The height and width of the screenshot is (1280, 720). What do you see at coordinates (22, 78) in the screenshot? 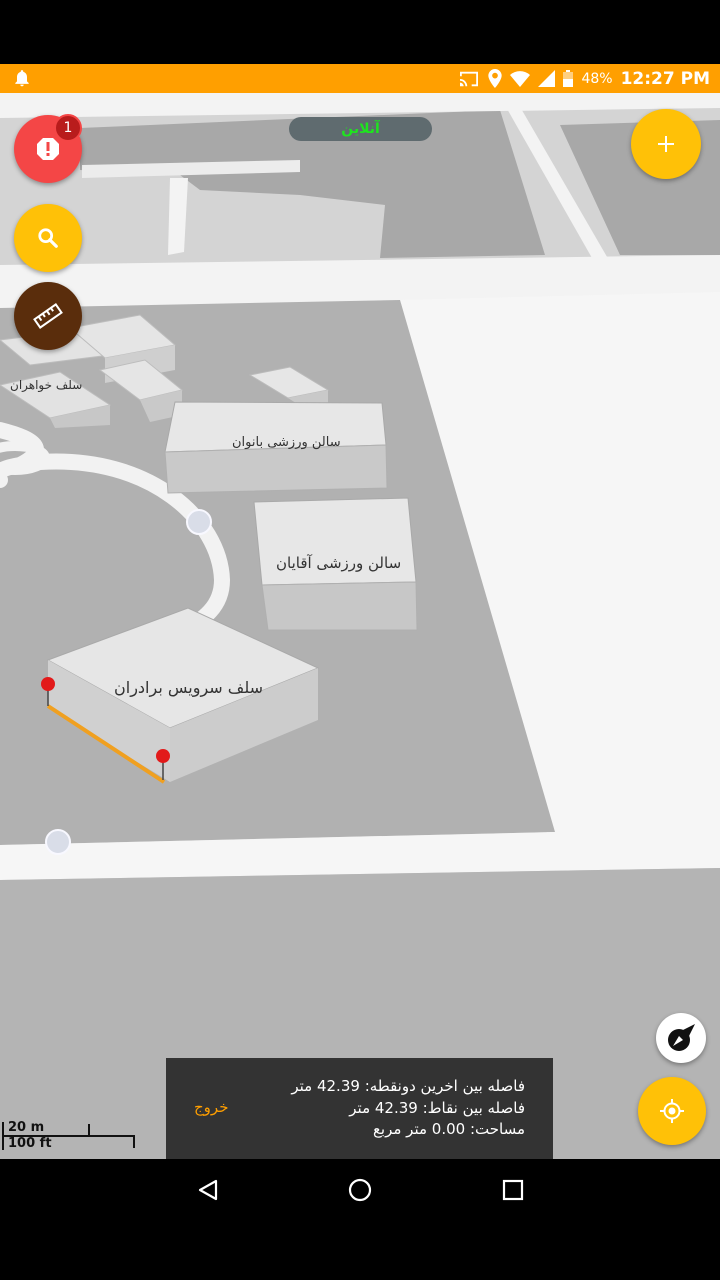
I see `notification-bell-icon` at bounding box center [22, 78].